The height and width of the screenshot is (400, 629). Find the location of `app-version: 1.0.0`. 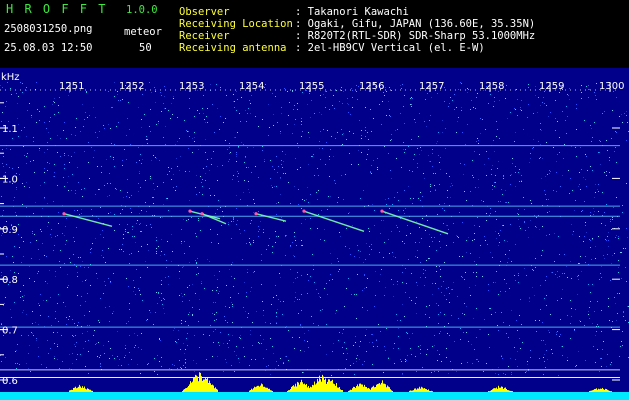

app-version: 1.0.0 is located at coordinates (142, 10).